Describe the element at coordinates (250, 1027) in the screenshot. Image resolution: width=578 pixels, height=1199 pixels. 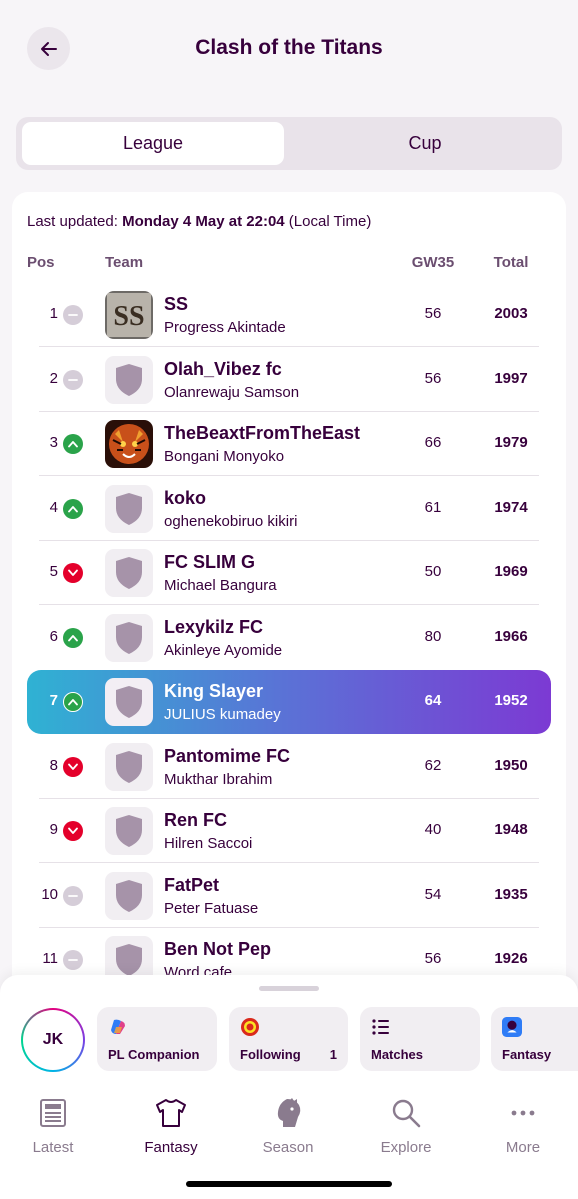
I see `man-utd-crest-icon` at that location.